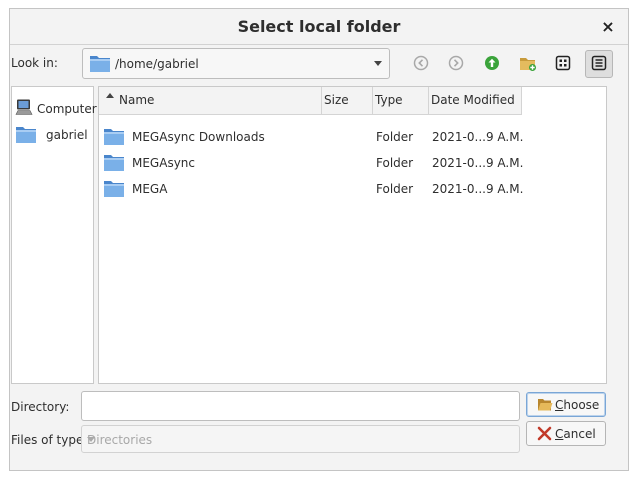  Describe the element at coordinates (150, 189) in the screenshot. I see `file-name: MEGA` at that location.